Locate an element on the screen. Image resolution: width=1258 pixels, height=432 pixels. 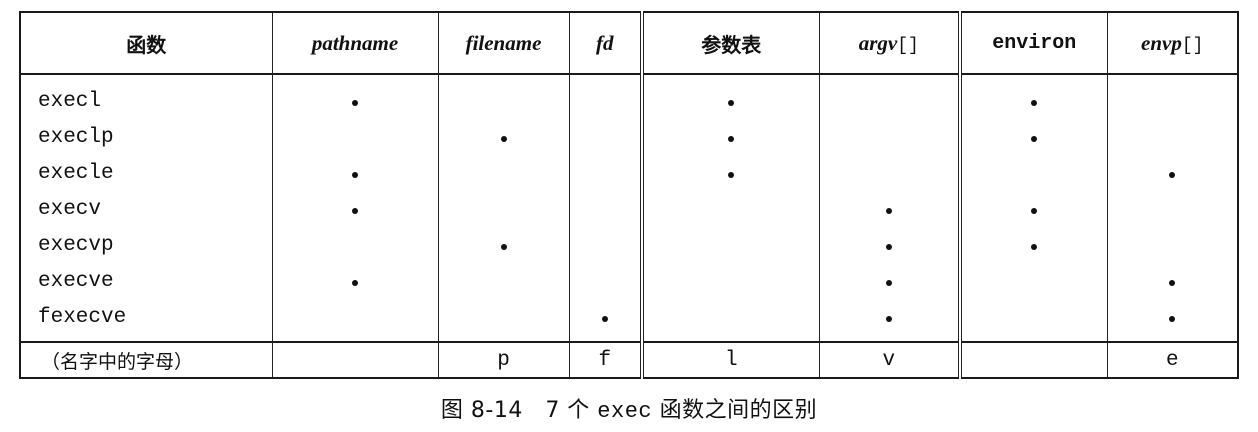
header-envp: envp[] is located at coordinates (1172, 43).